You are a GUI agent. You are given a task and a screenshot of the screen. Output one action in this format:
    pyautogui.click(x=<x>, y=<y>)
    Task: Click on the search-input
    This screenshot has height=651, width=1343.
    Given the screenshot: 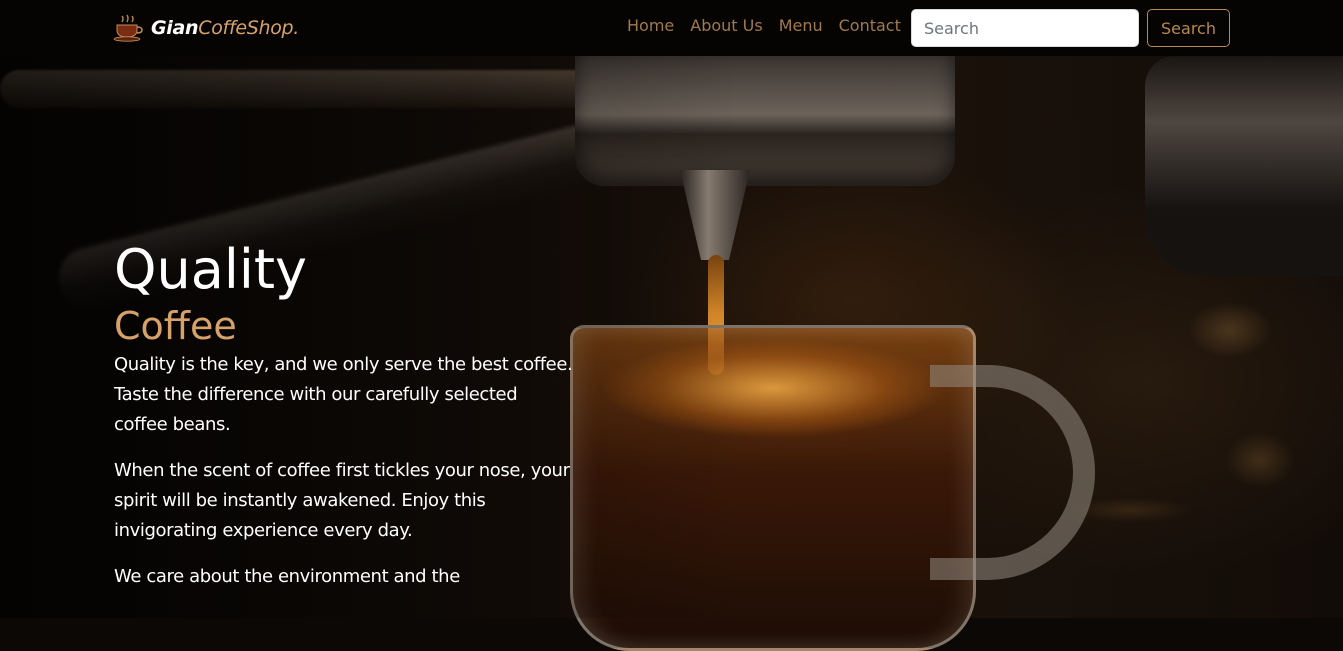 What is the action you would take?
    pyautogui.click(x=1025, y=28)
    